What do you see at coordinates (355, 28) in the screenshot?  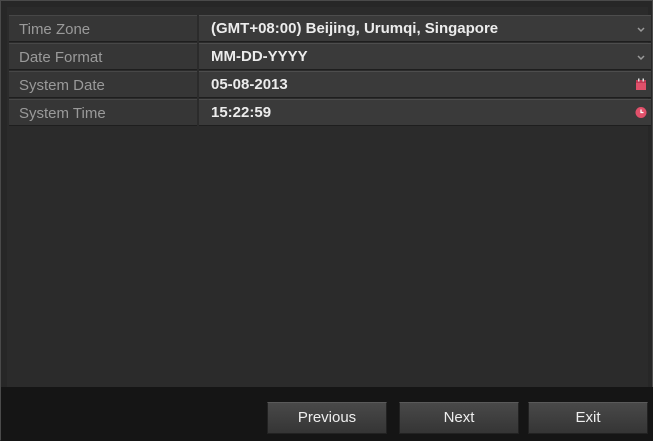 I see `time-zone-value: (GMT+08:00) Beijing, Urumqi, Singapore` at bounding box center [355, 28].